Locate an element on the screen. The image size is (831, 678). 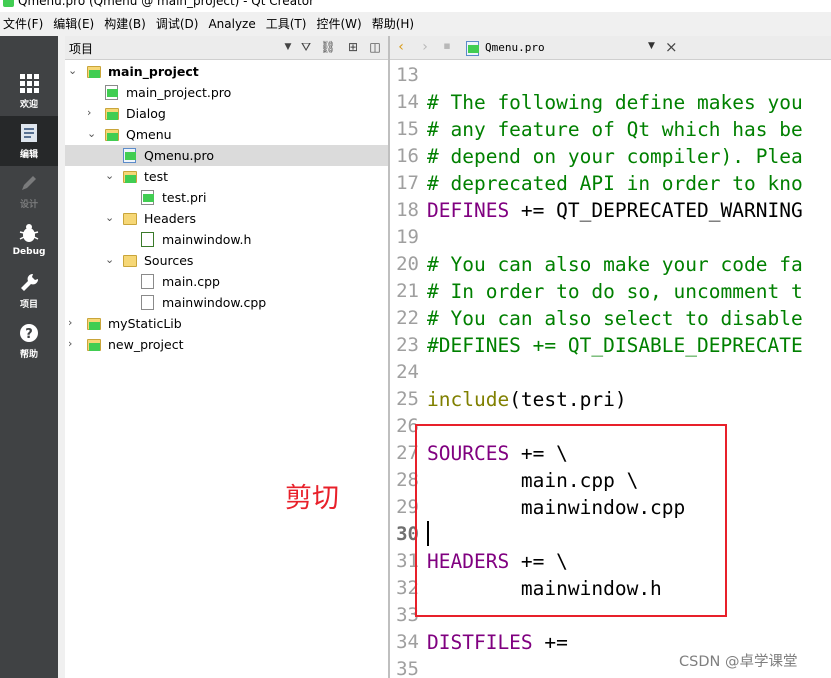
mode-edit: 编辑 is located at coordinates (29, 141).